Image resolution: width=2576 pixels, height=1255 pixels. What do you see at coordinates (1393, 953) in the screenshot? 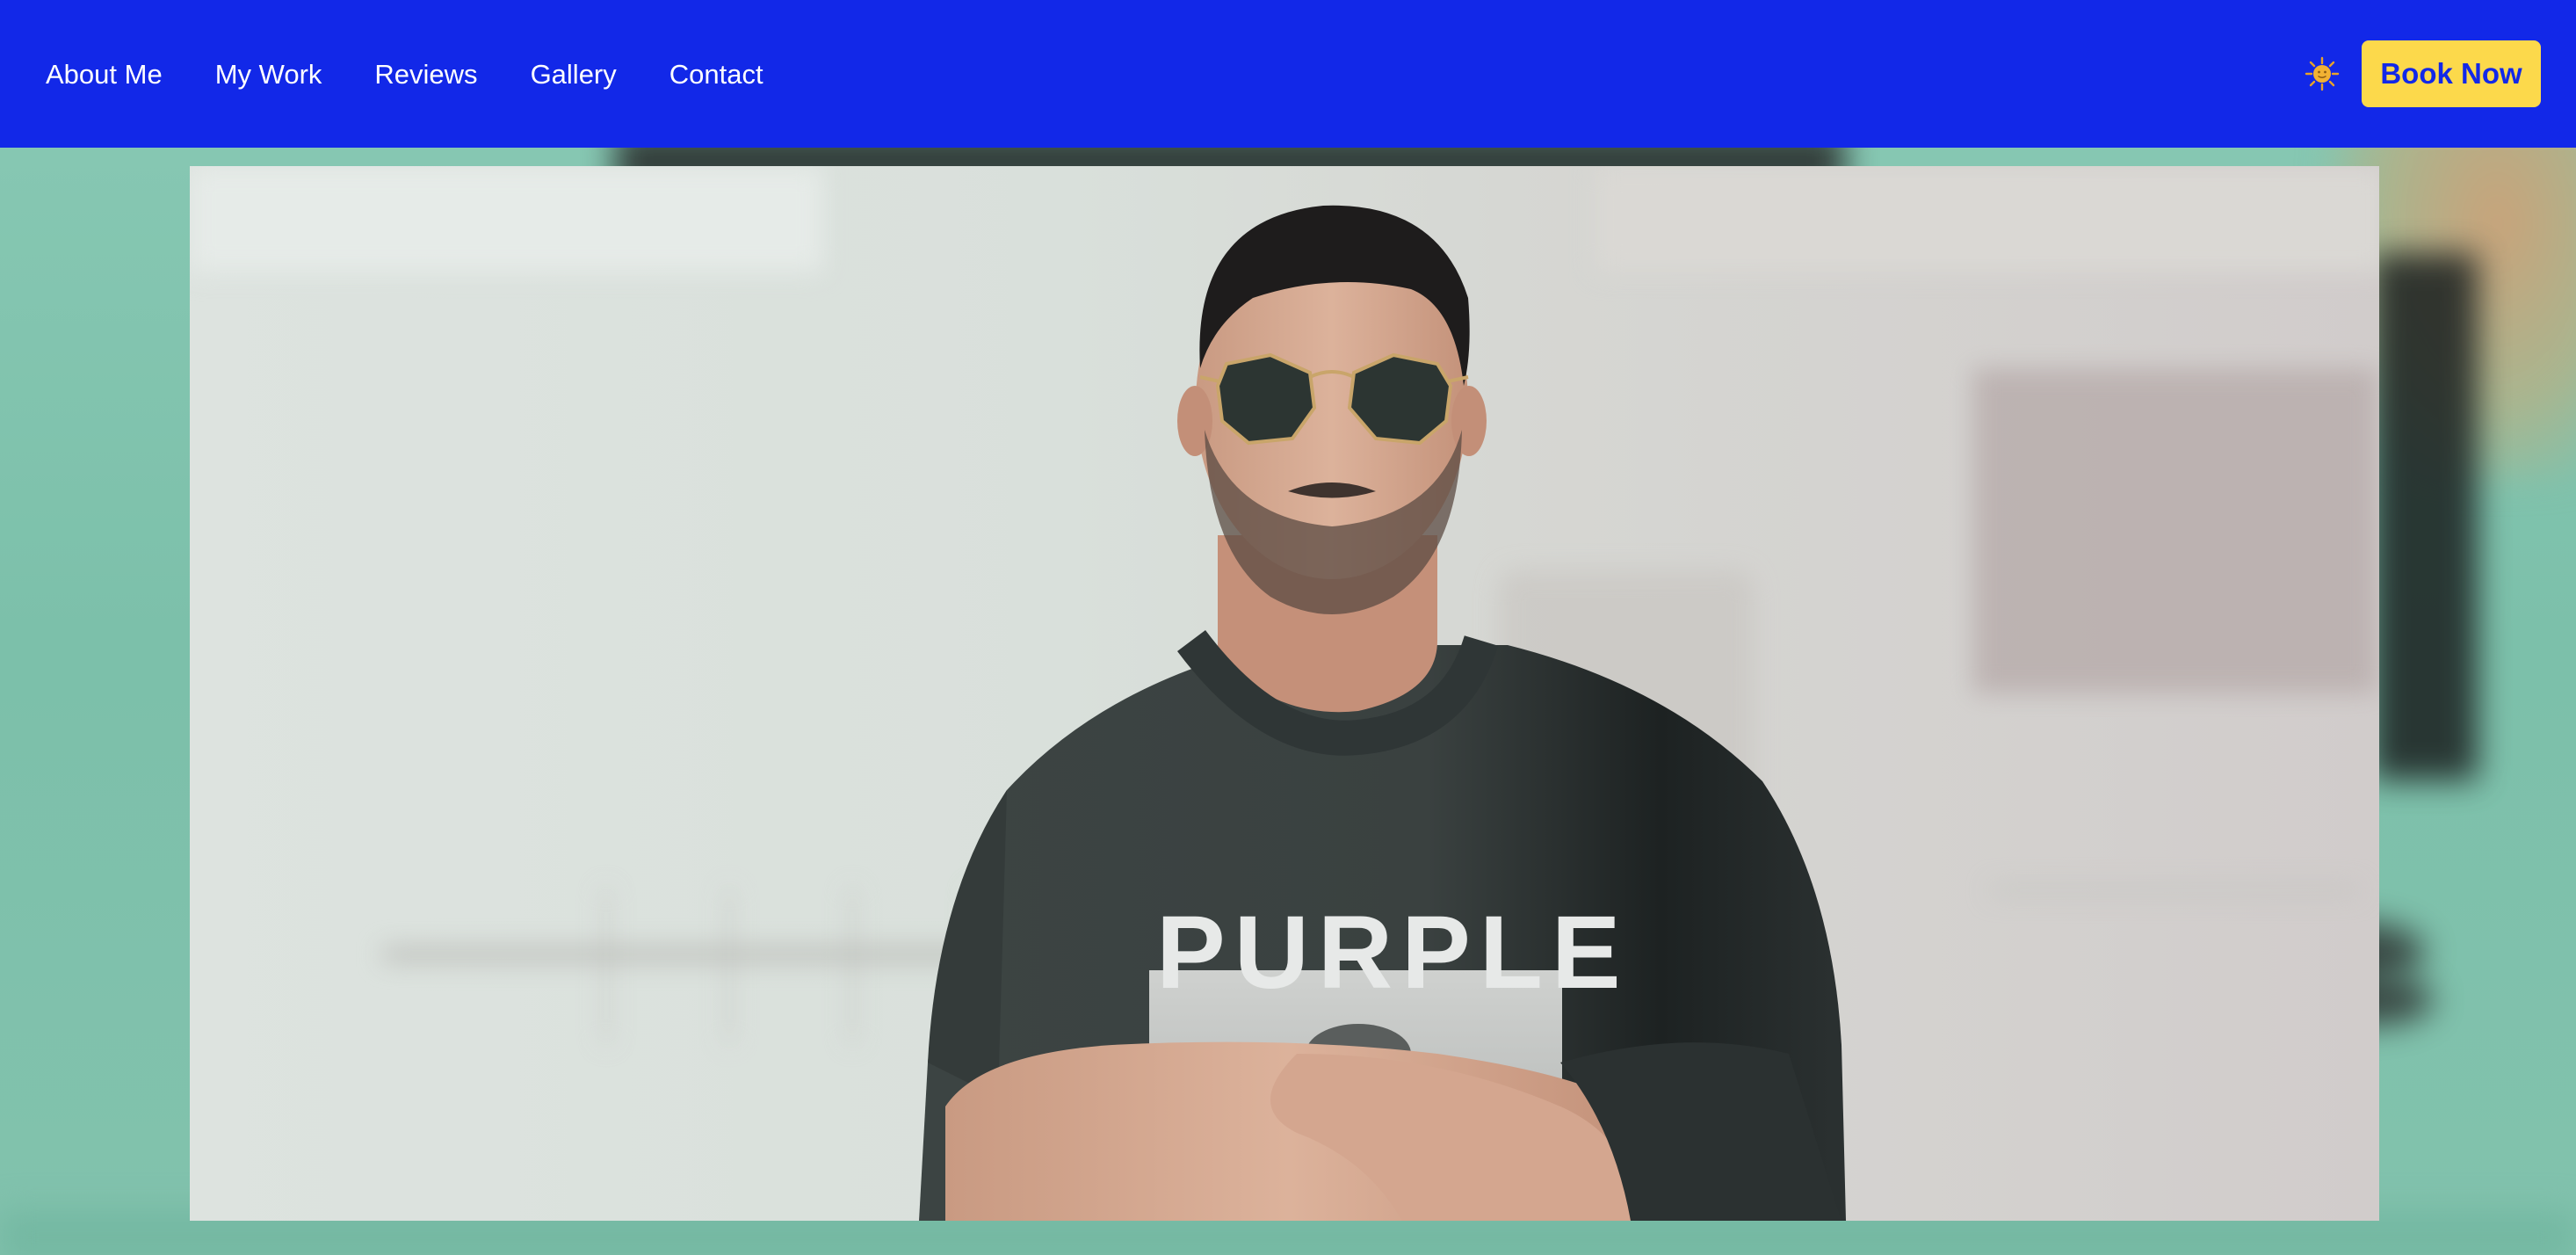
I see `shirt-text: PURPLE` at bounding box center [1393, 953].